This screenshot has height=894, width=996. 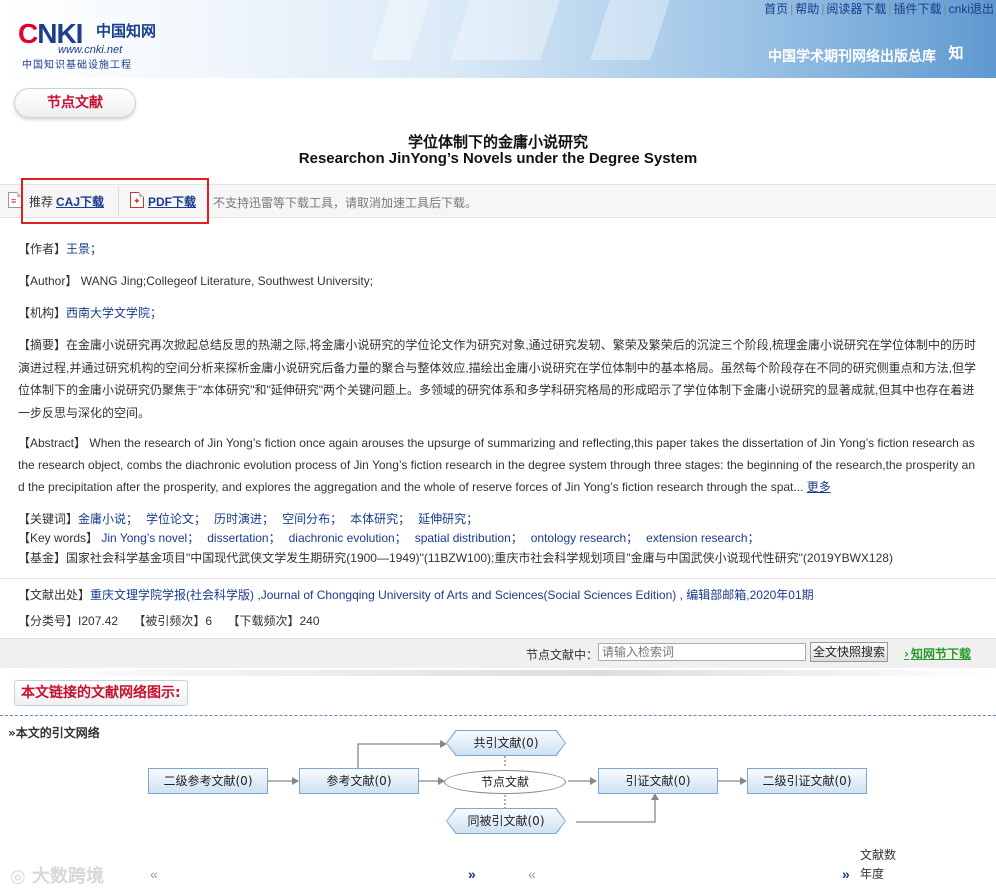 I want to click on ref2-node-button: 二级参考文献(0), so click(x=208, y=781).